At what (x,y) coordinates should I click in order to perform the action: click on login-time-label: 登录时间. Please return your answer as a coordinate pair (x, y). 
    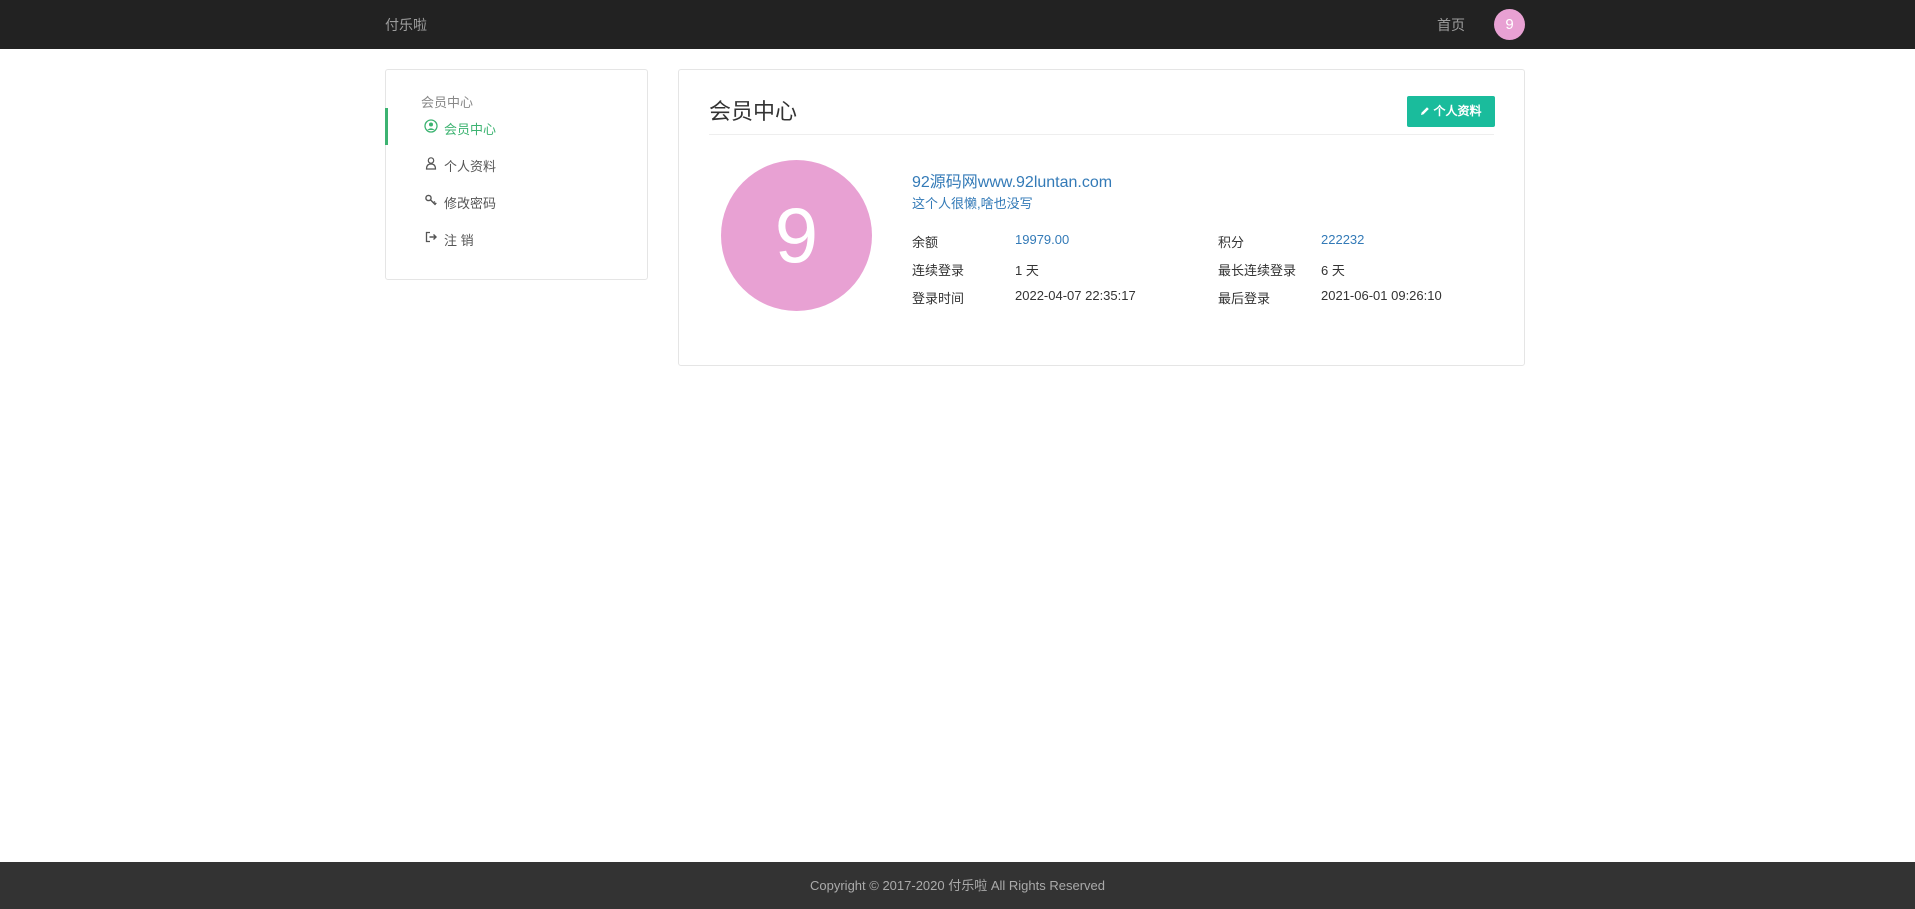
    Looking at the image, I should click on (938, 298).